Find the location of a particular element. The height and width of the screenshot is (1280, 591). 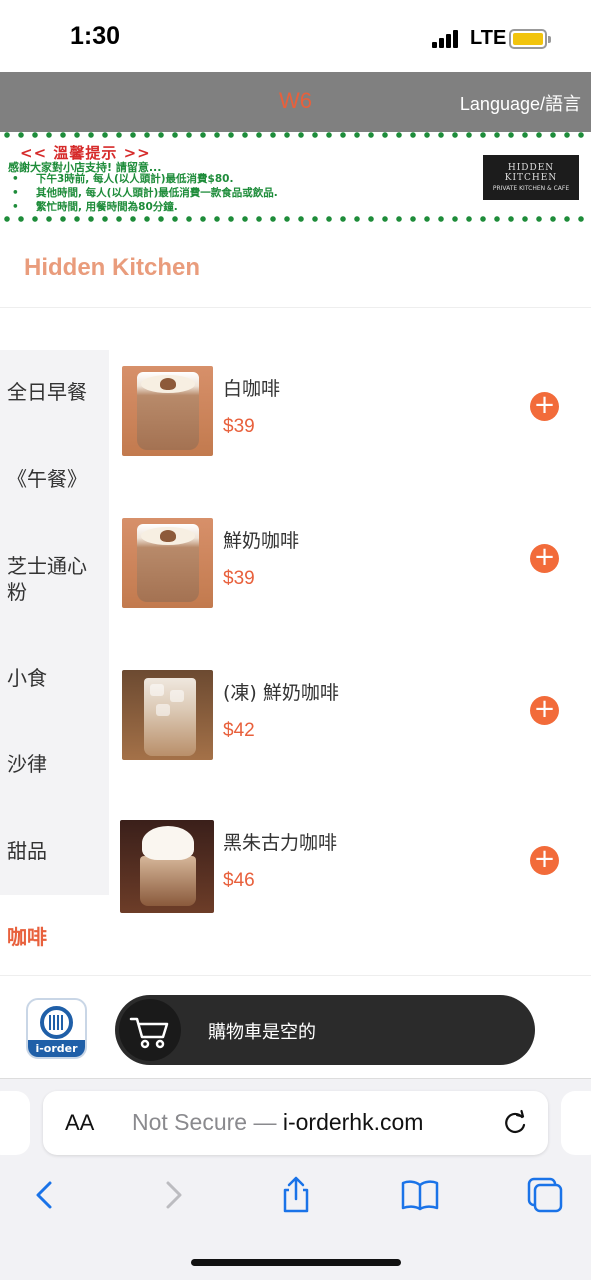

category-sidebar is located at coordinates (54, 622).